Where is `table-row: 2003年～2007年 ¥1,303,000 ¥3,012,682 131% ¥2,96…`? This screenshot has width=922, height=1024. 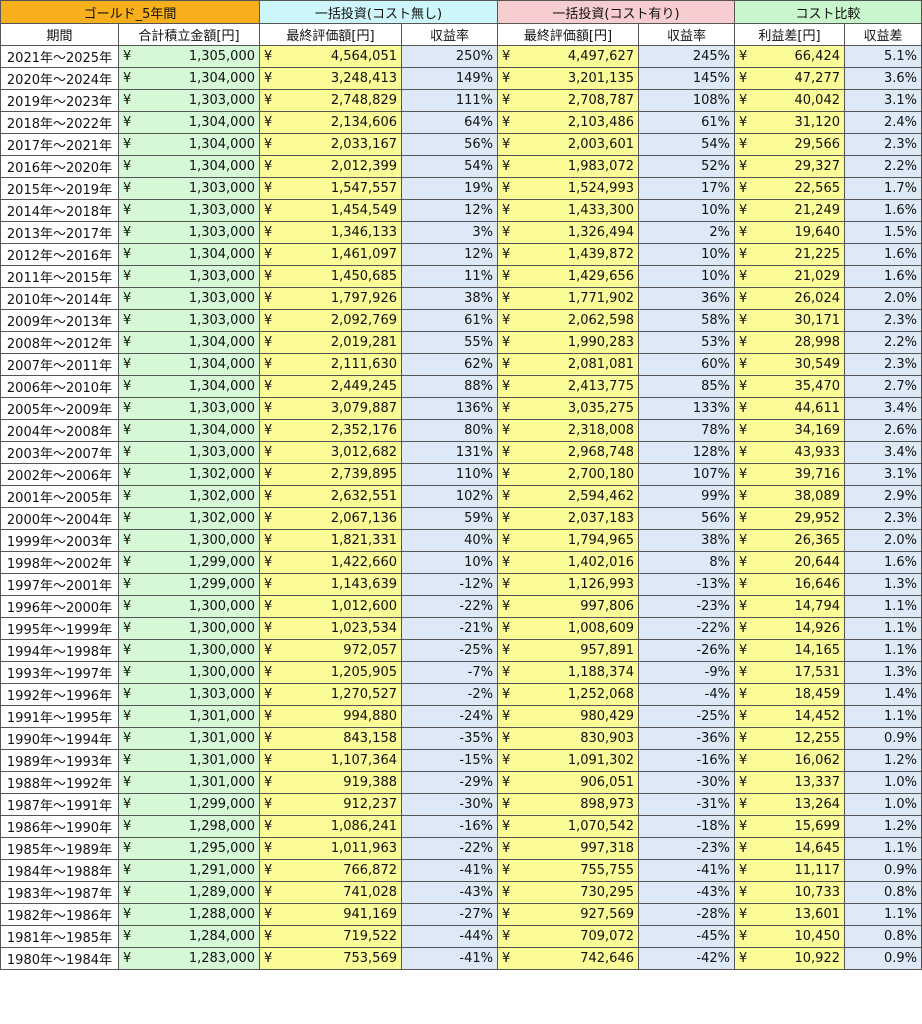 table-row: 2003年～2007年 ¥1,303,000 ¥3,012,682 131% ¥2,96… is located at coordinates (461, 452).